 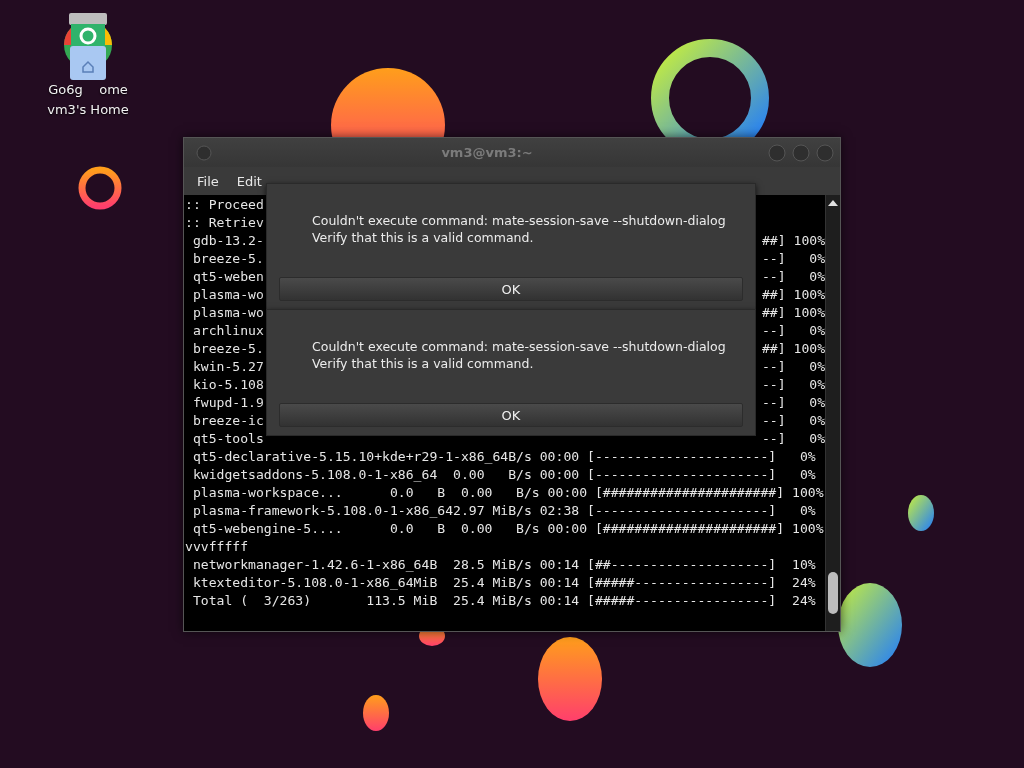 I want to click on menu-item: File, so click(x=208, y=181).